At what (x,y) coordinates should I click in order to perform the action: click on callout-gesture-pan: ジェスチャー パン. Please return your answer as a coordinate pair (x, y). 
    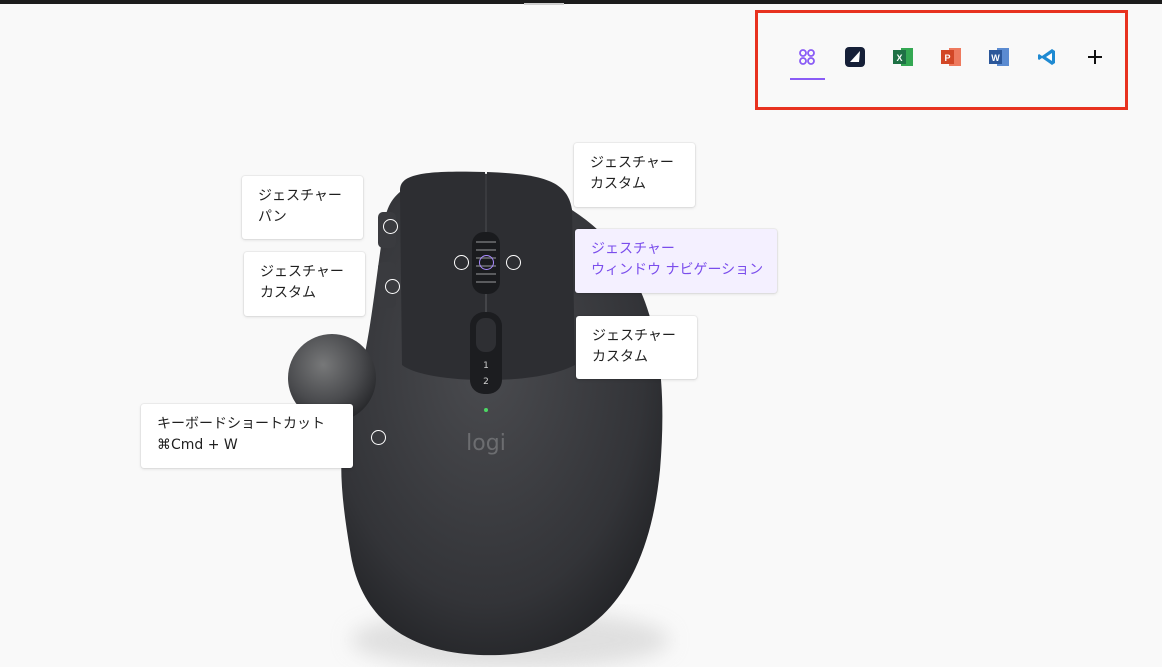
    Looking at the image, I should click on (302, 207).